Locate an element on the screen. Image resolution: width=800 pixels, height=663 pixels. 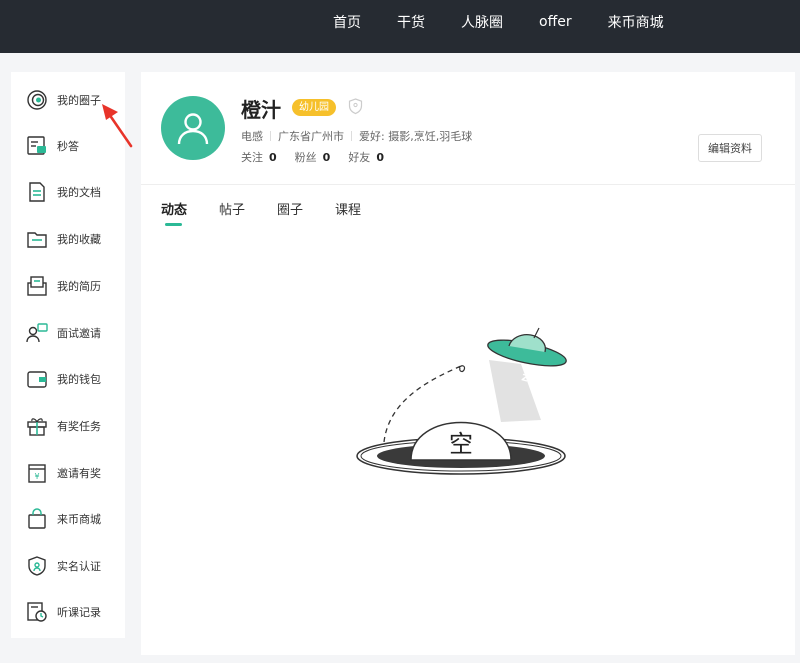
quick-answer-icon is located at coordinates (37, 146).